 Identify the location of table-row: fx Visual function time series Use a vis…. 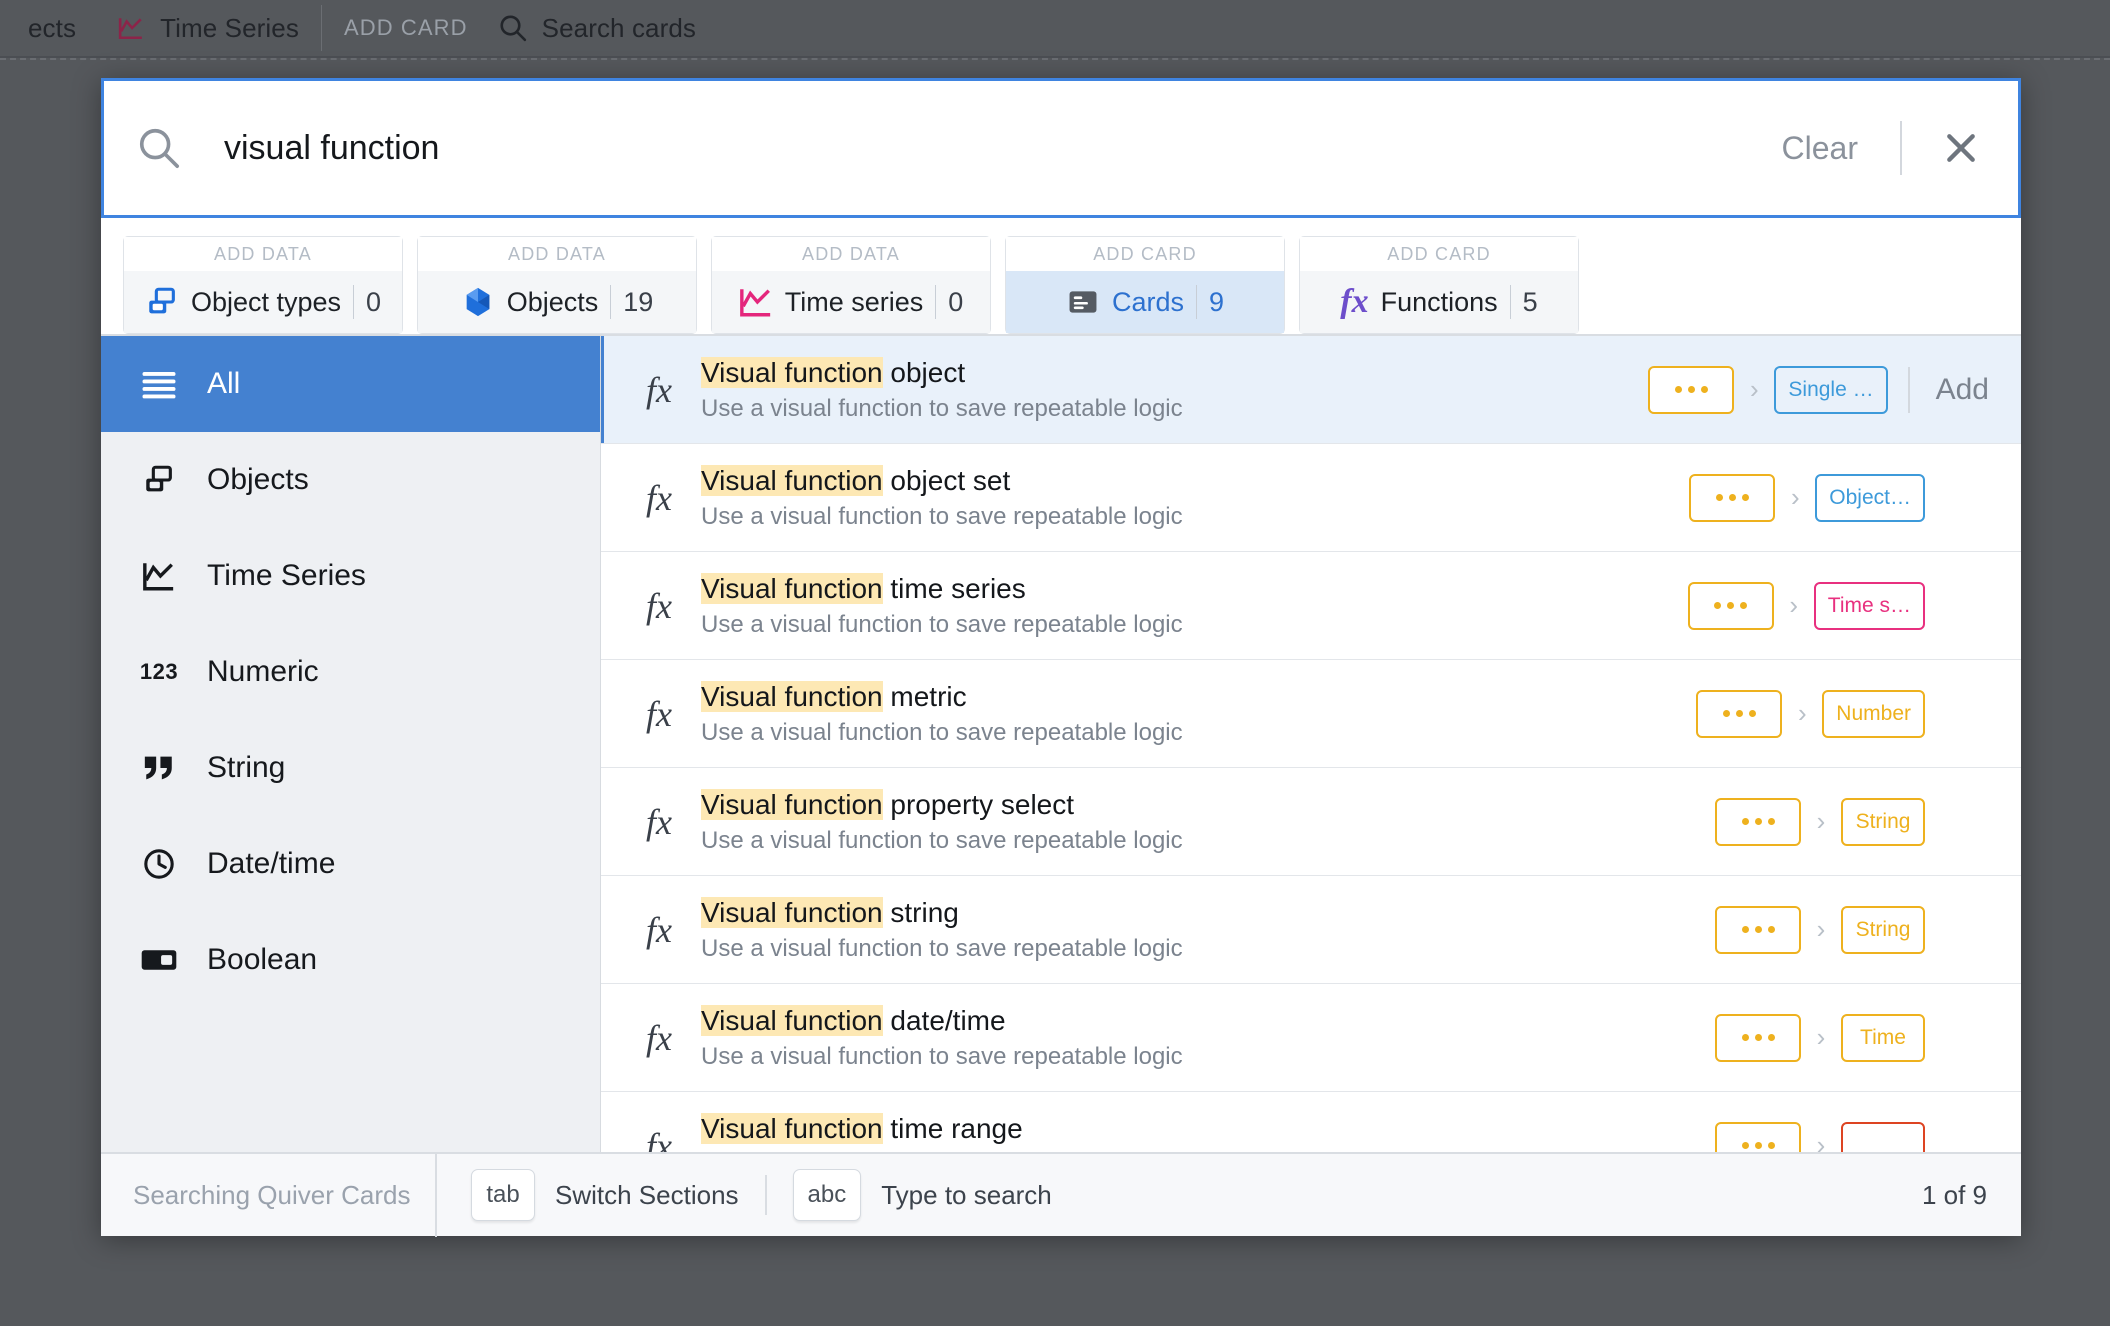
(1311, 606).